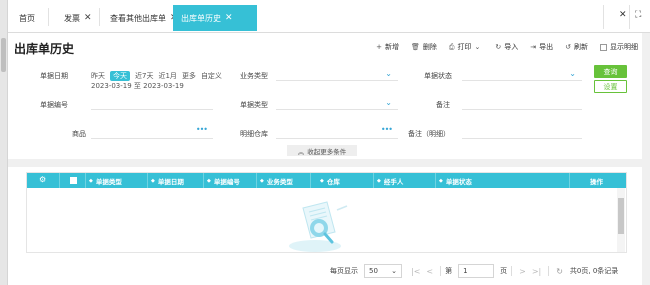  Describe the element at coordinates (211, 76) in the screenshot. I see `date-quick-custom: 自定义` at that location.